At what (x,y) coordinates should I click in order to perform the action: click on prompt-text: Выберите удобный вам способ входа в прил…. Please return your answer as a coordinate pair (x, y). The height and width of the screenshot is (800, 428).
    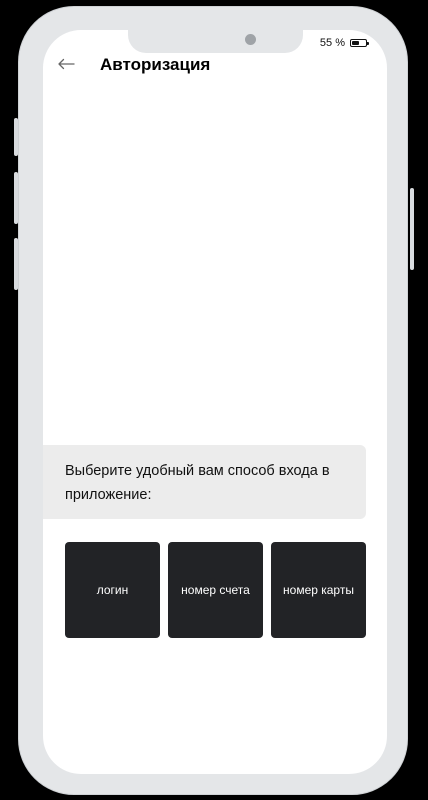
    Looking at the image, I should click on (197, 483).